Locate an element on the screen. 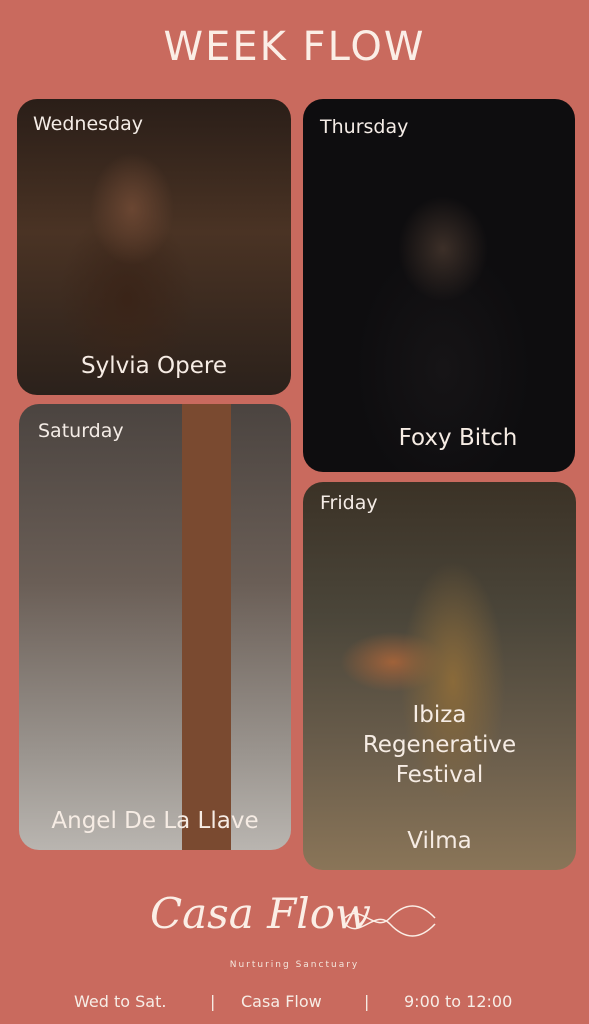 This screenshot has height=1024, width=589. artist-name: Sylvia Opere is located at coordinates (154, 366).